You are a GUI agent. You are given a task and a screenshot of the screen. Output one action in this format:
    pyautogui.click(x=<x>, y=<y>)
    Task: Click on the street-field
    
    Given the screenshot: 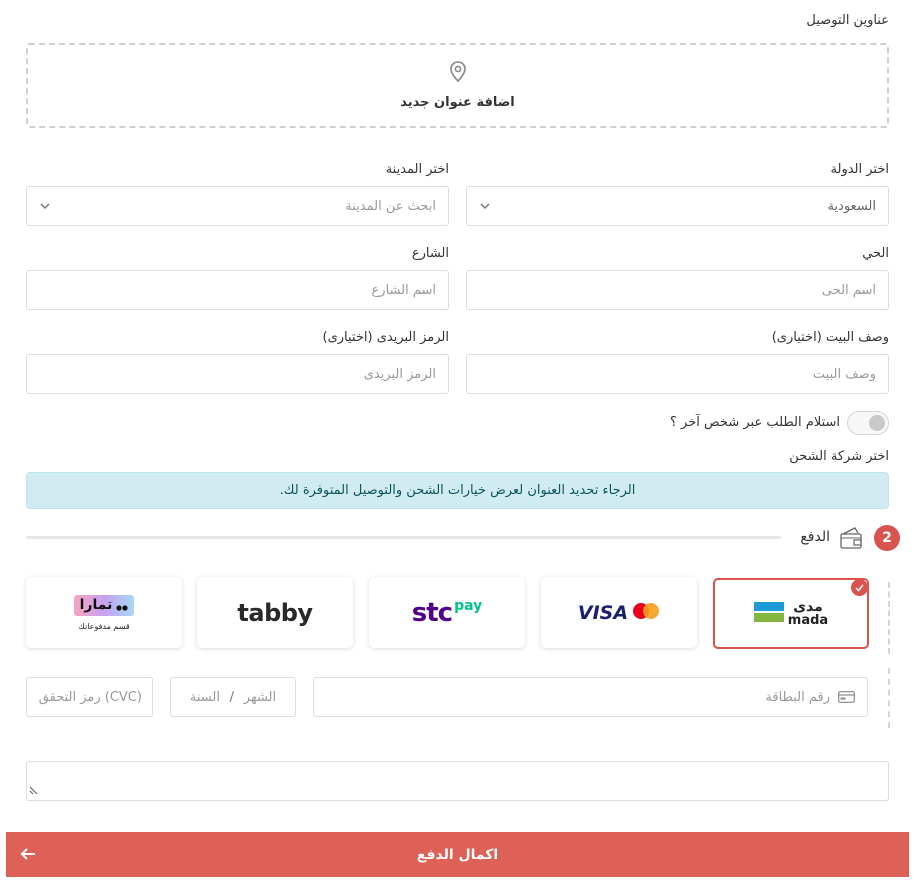 What is the action you would take?
    pyautogui.click(x=237, y=290)
    